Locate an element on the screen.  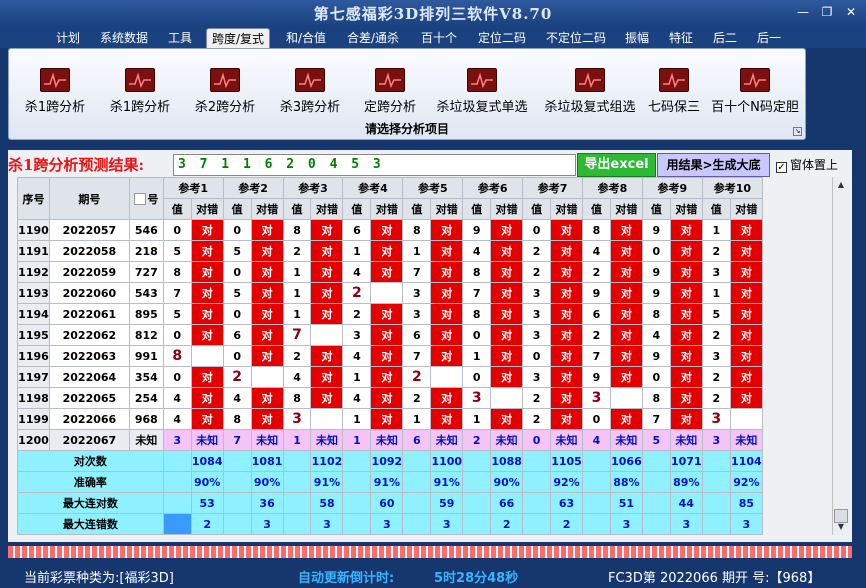
menu-bsg: 百十个 is located at coordinates (439, 38).